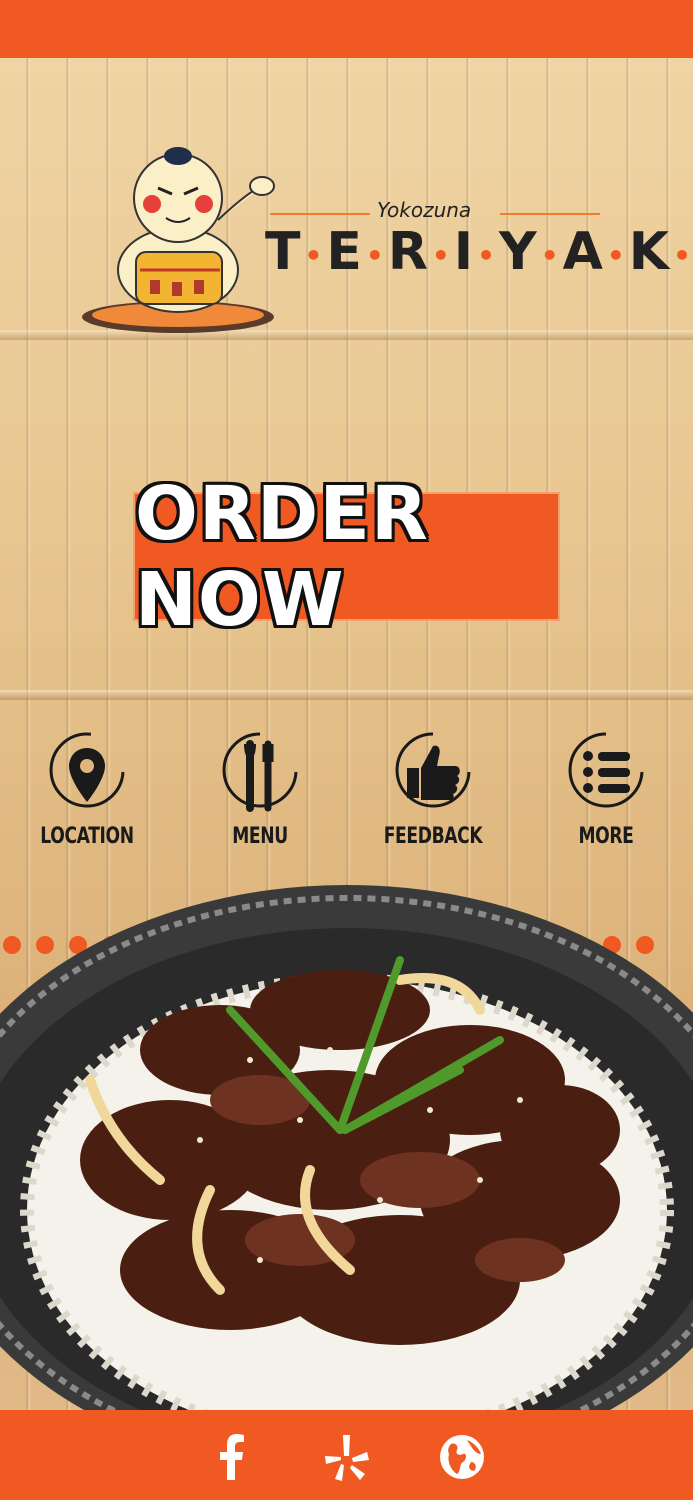  I want to click on location-pin-icon, so click(87, 770).